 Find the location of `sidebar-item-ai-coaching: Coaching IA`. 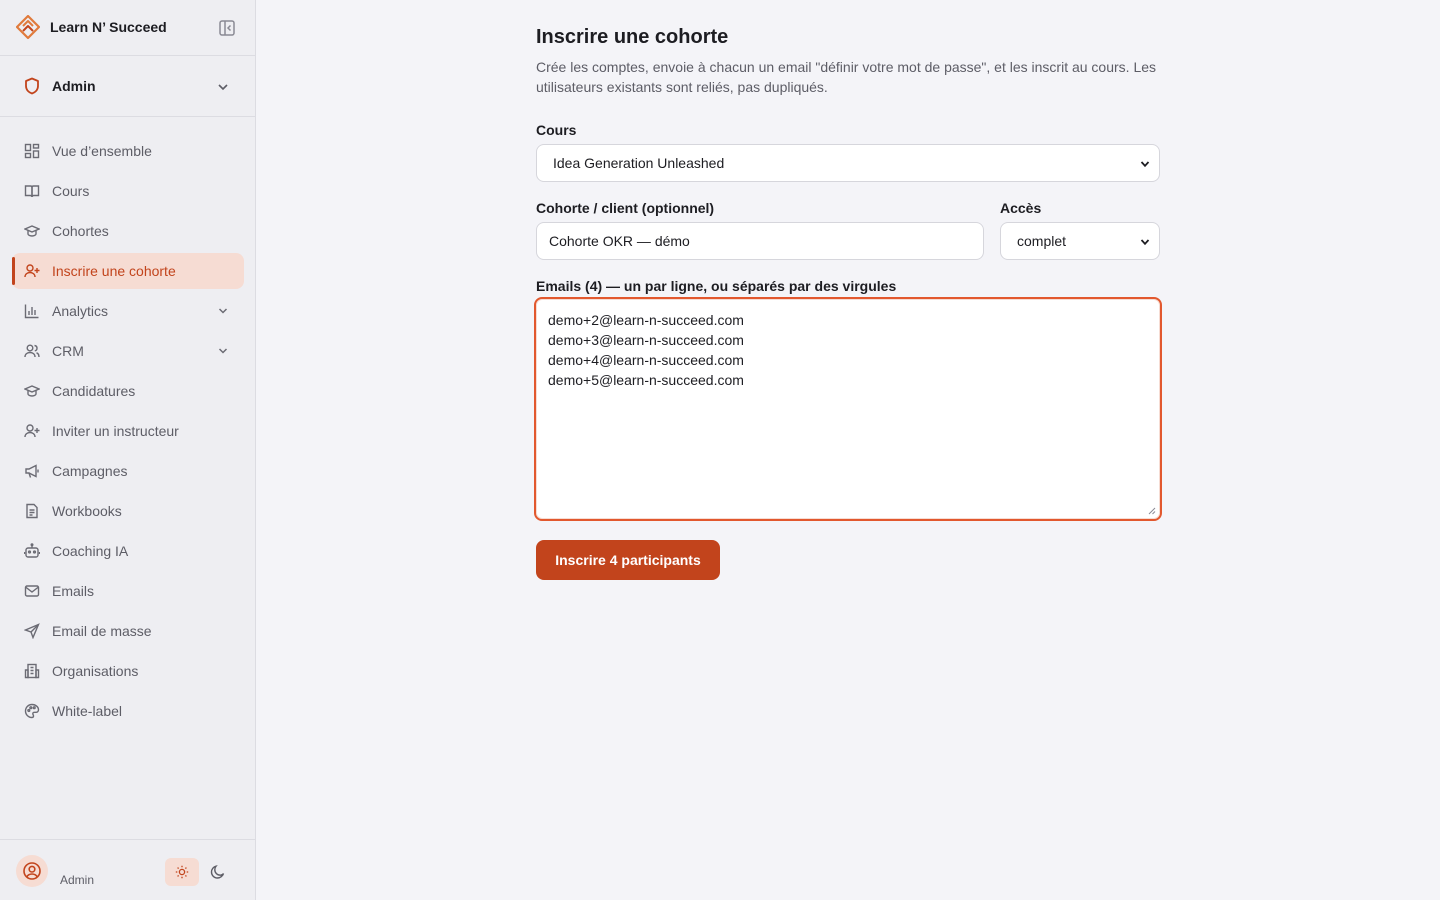

sidebar-item-ai-coaching: Coaching IA is located at coordinates (128, 551).